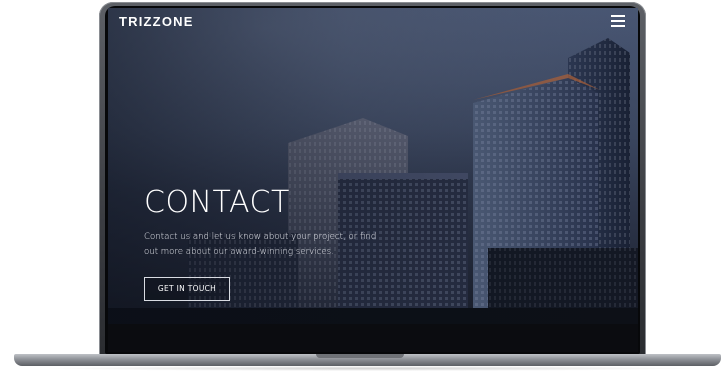  What do you see at coordinates (217, 202) in the screenshot?
I see `hero-title: CONTACT` at bounding box center [217, 202].